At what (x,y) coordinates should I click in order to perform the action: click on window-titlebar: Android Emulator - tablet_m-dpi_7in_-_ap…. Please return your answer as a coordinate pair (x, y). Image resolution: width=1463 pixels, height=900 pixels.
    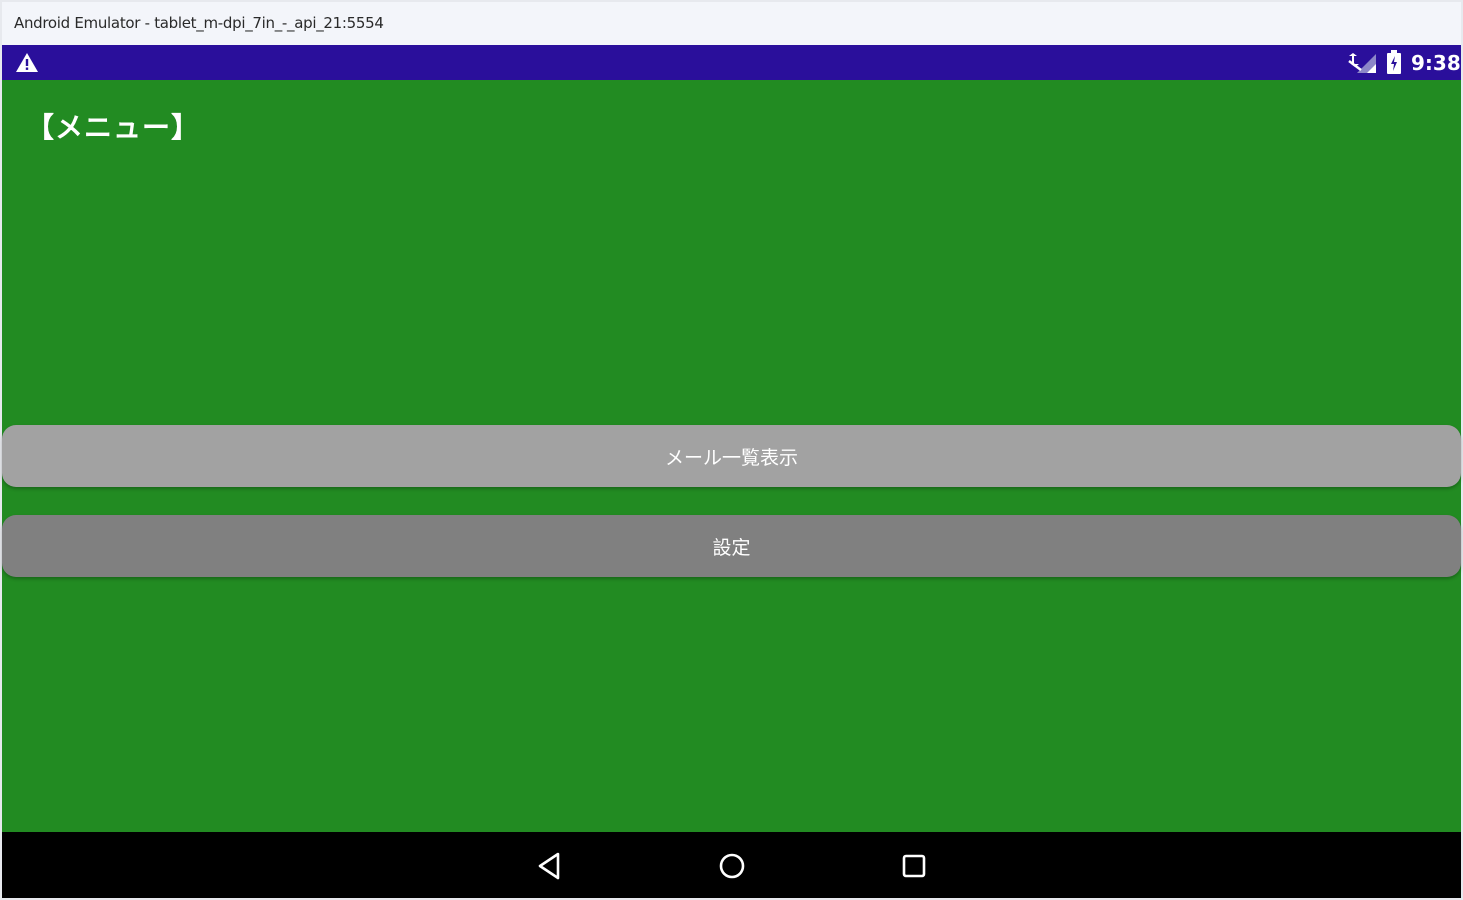
    Looking at the image, I should click on (731, 23).